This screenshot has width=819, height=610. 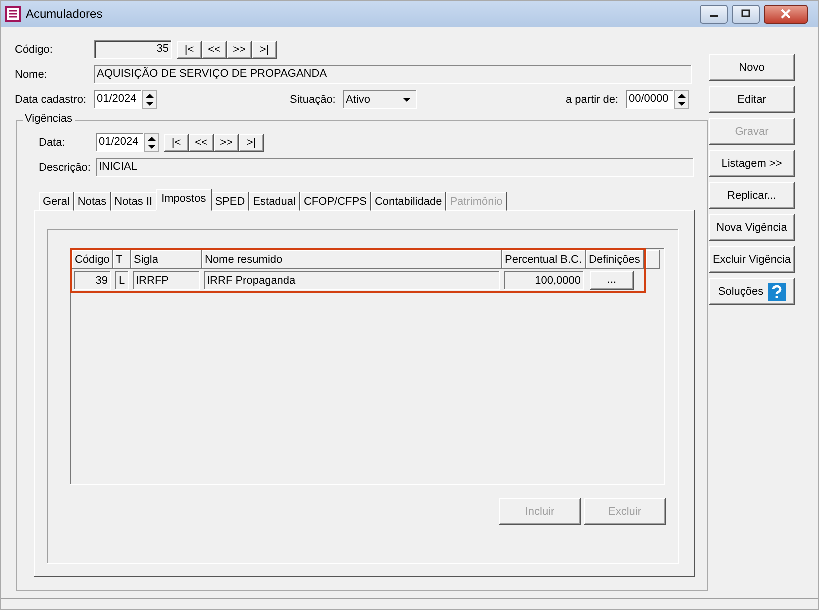 I want to click on maximize-icon, so click(x=746, y=14).